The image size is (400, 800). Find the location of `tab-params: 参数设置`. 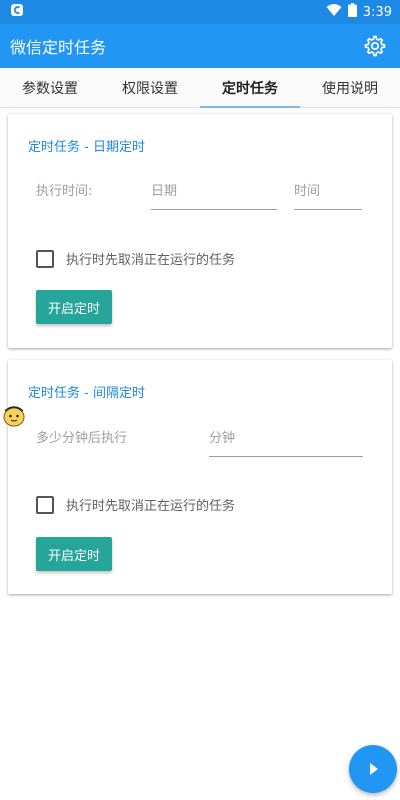

tab-params: 参数设置 is located at coordinates (50, 87).